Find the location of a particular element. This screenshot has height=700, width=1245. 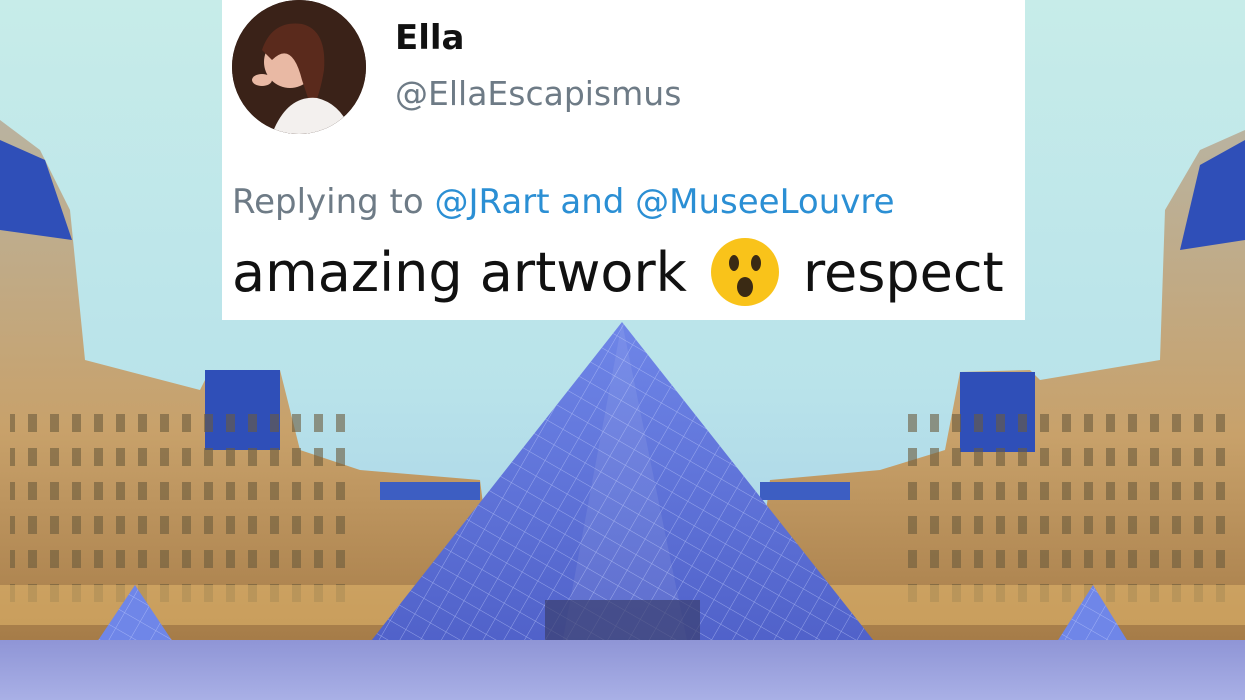

avatar is located at coordinates (299, 67).